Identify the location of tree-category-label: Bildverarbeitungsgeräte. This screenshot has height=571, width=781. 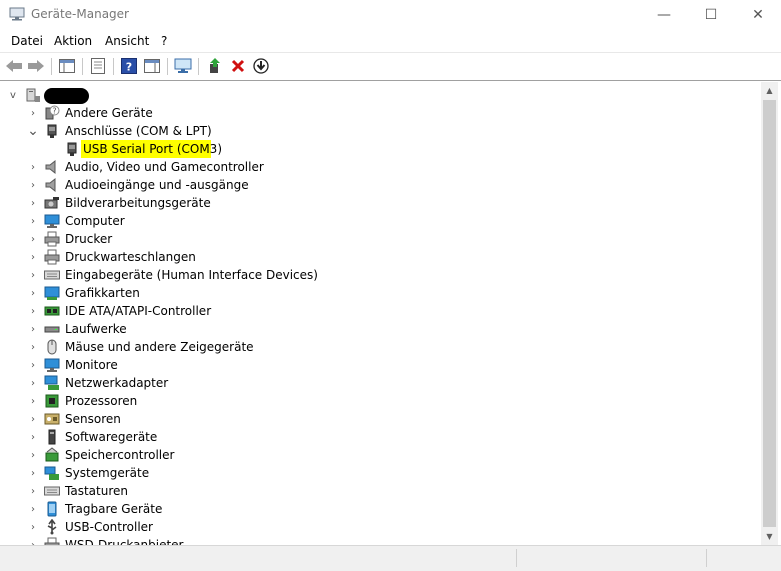
(138, 203).